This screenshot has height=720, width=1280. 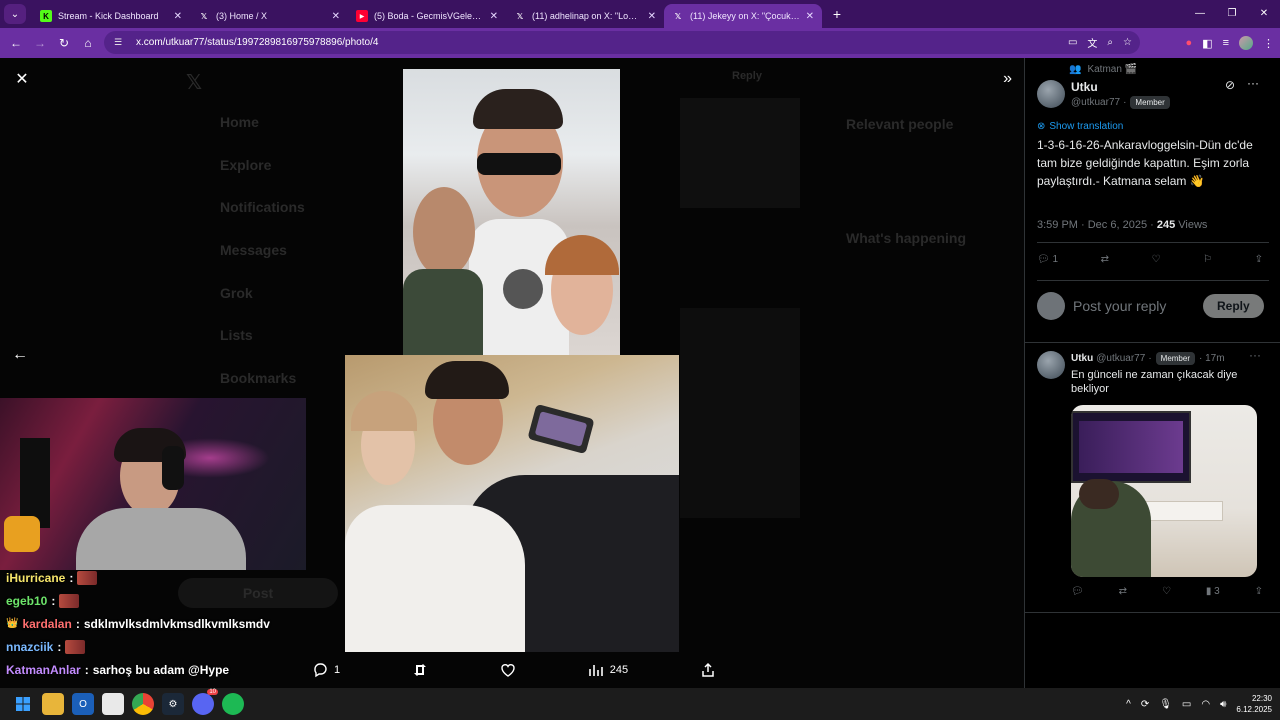 What do you see at coordinates (1246, 43) in the screenshot?
I see `profile-avatar` at bounding box center [1246, 43].